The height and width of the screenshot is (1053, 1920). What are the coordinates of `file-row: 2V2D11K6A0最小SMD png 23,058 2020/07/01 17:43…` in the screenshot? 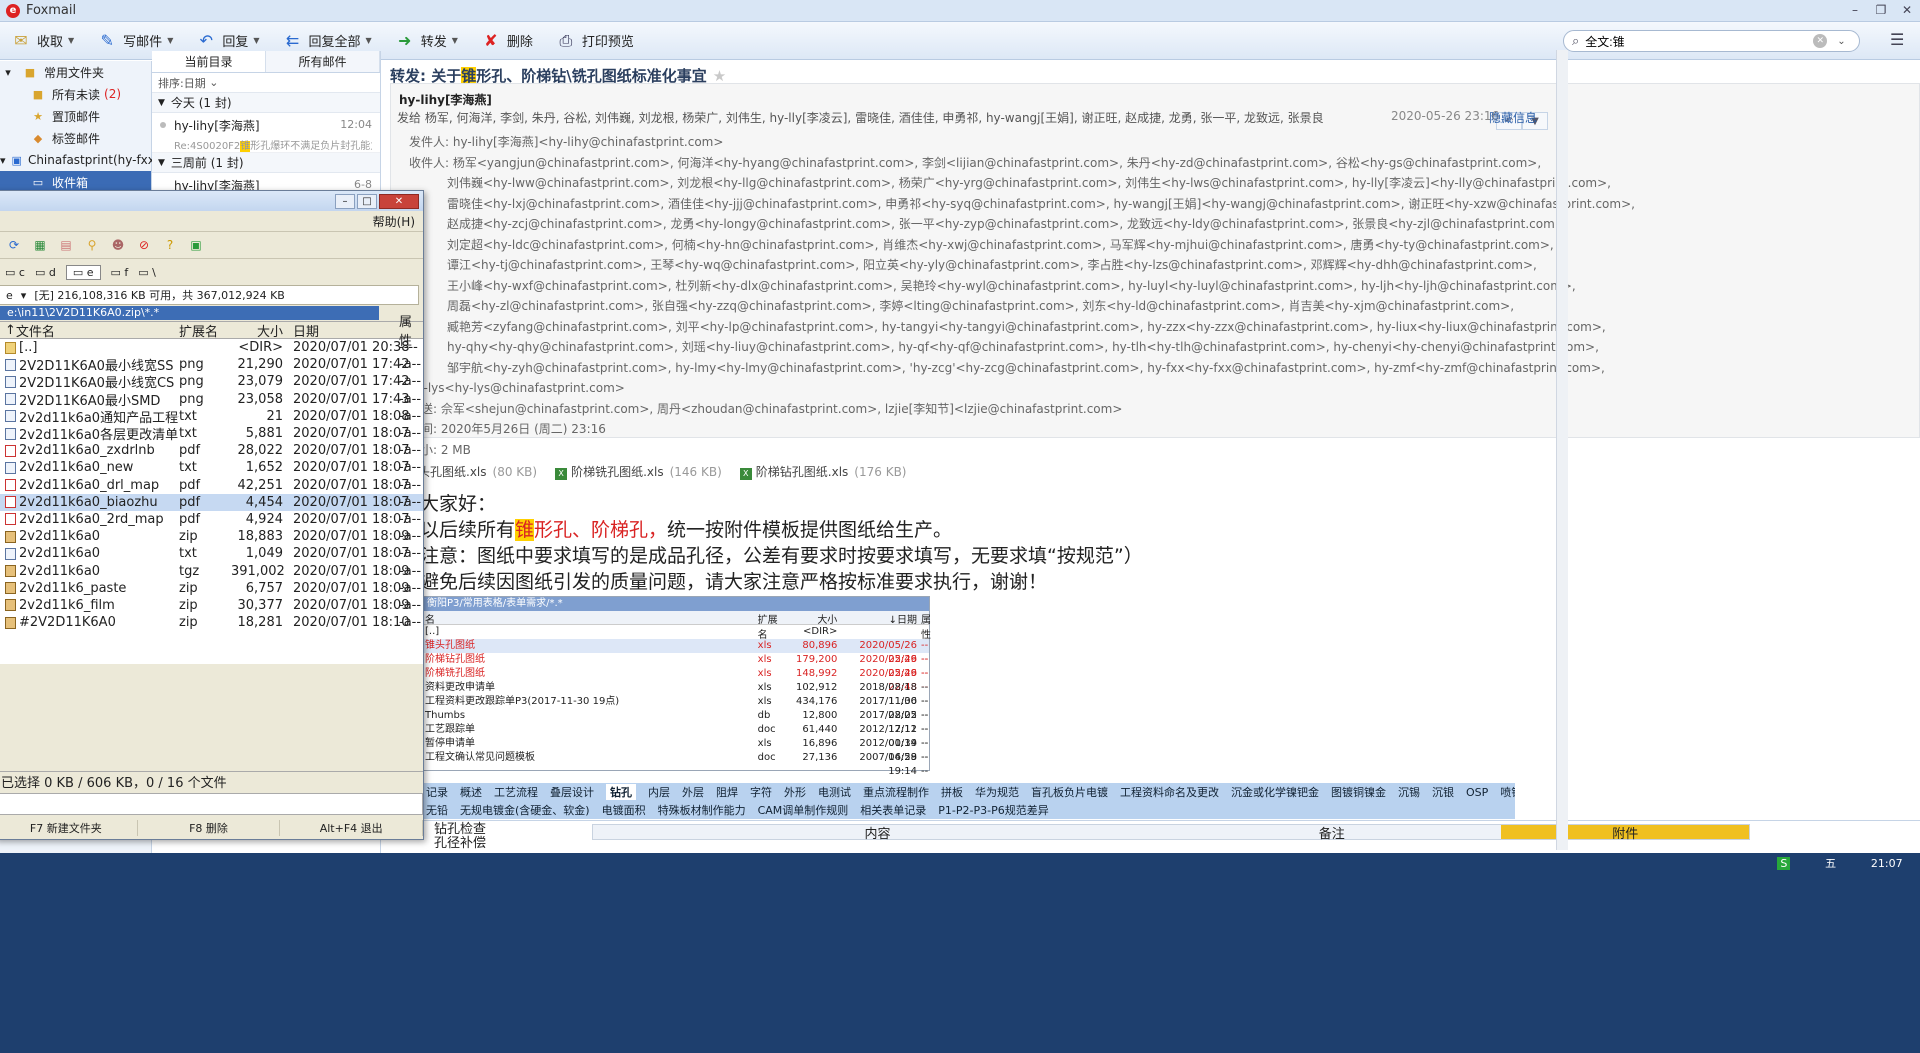 It's located at (211, 400).